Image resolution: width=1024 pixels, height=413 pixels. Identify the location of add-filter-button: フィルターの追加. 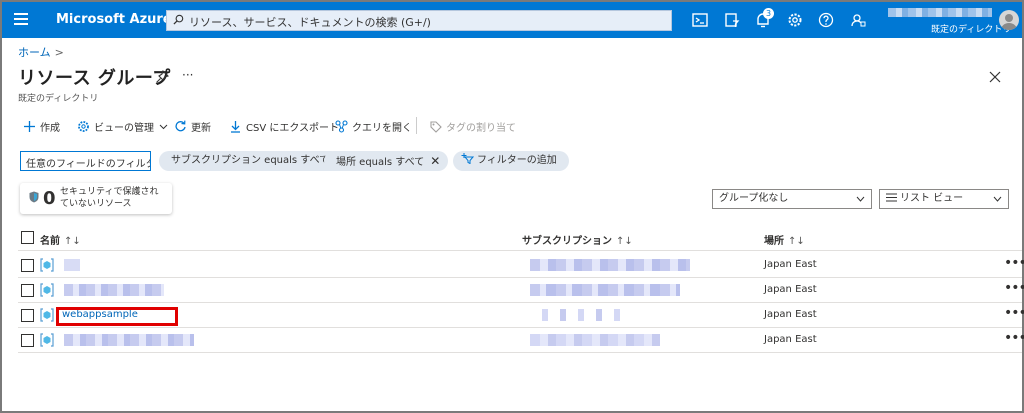
(511, 161).